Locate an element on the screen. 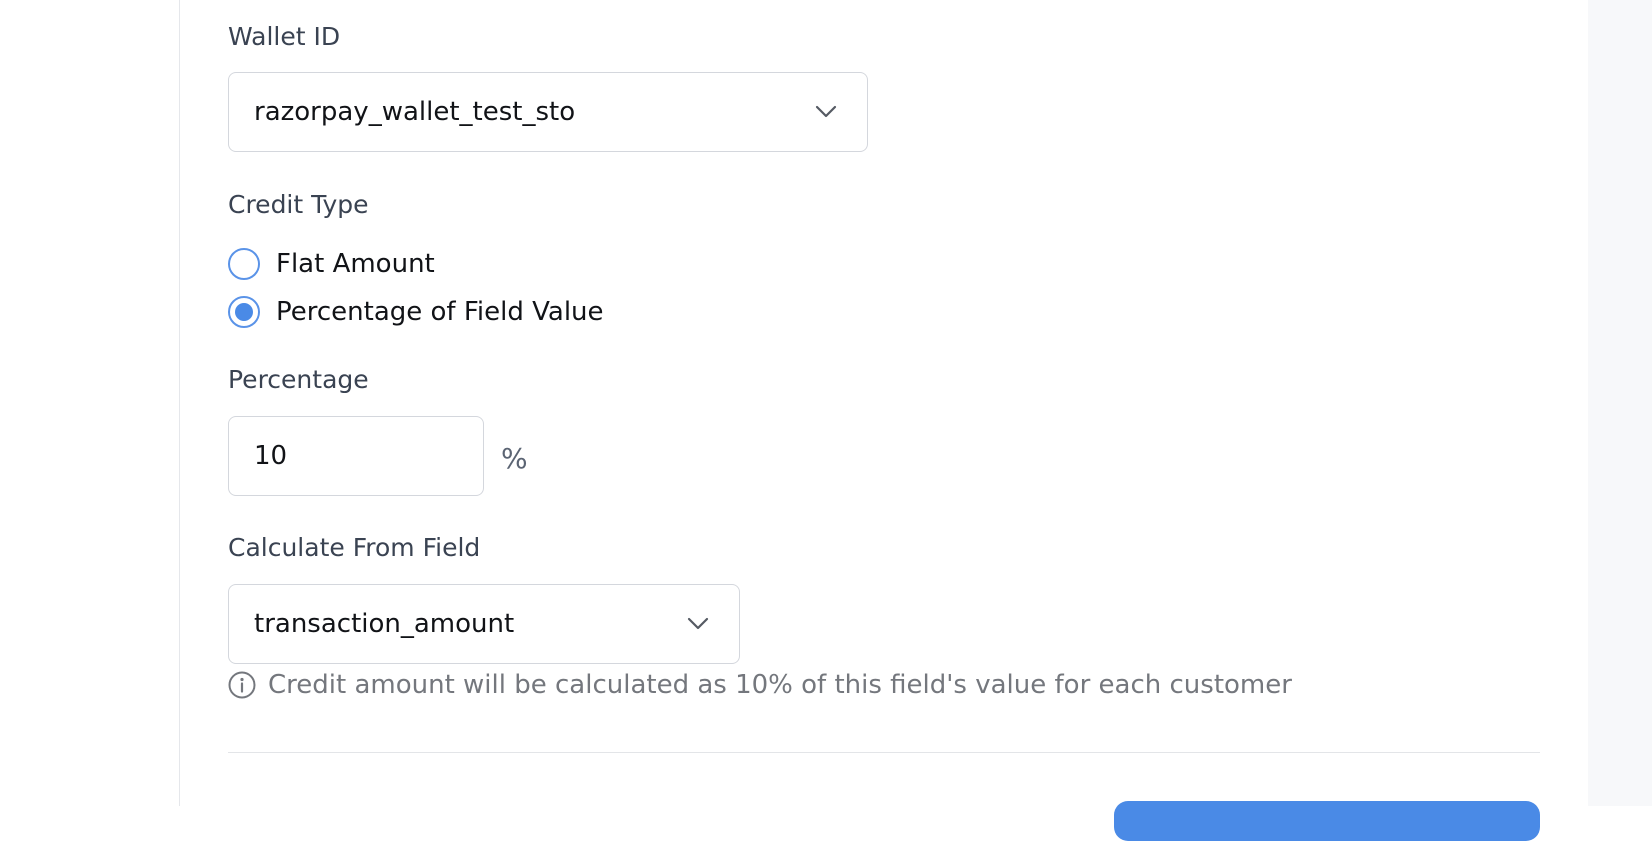 The height and width of the screenshot is (841, 1652). radio-label-flat-amount: Flat Amount is located at coordinates (355, 264).